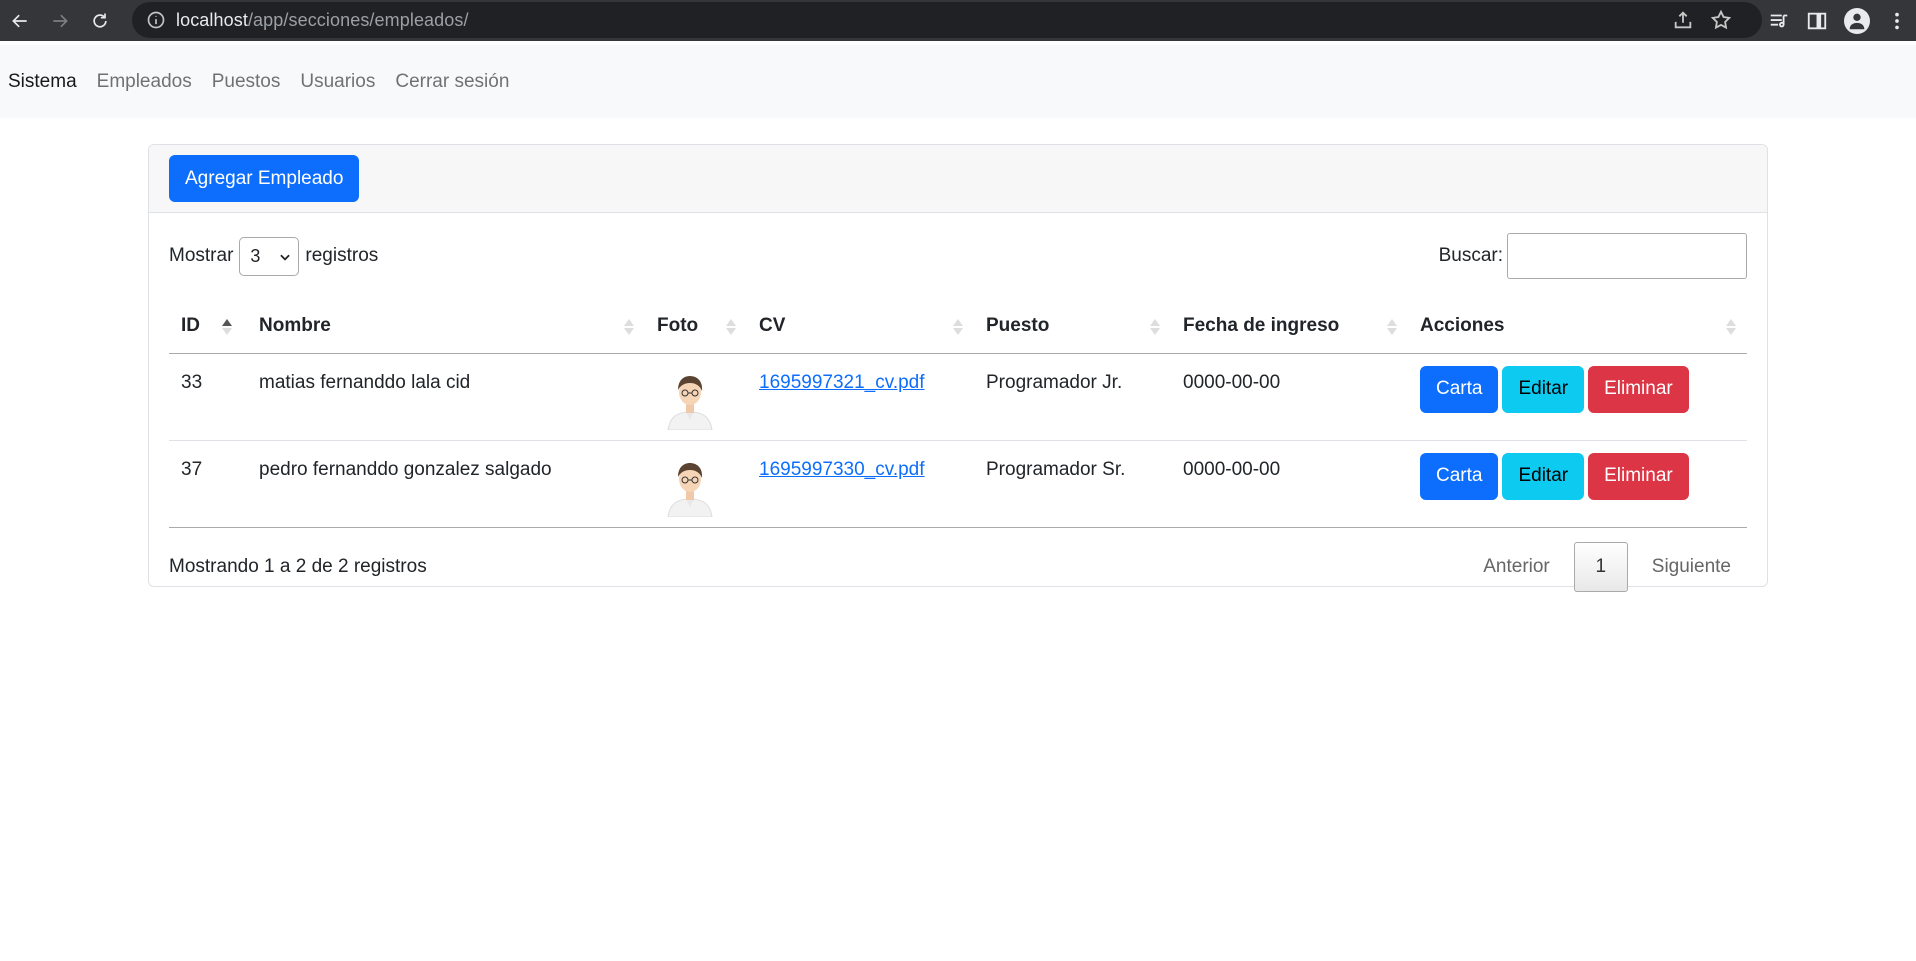 This screenshot has height=961, width=1916. I want to click on cell-id: 33, so click(208, 397).